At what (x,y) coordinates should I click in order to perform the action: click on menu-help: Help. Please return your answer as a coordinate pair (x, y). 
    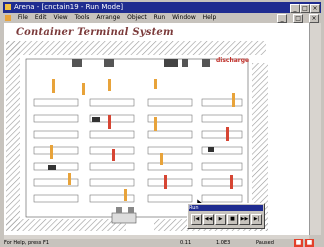
    Looking at the image, I should click on (210, 17).